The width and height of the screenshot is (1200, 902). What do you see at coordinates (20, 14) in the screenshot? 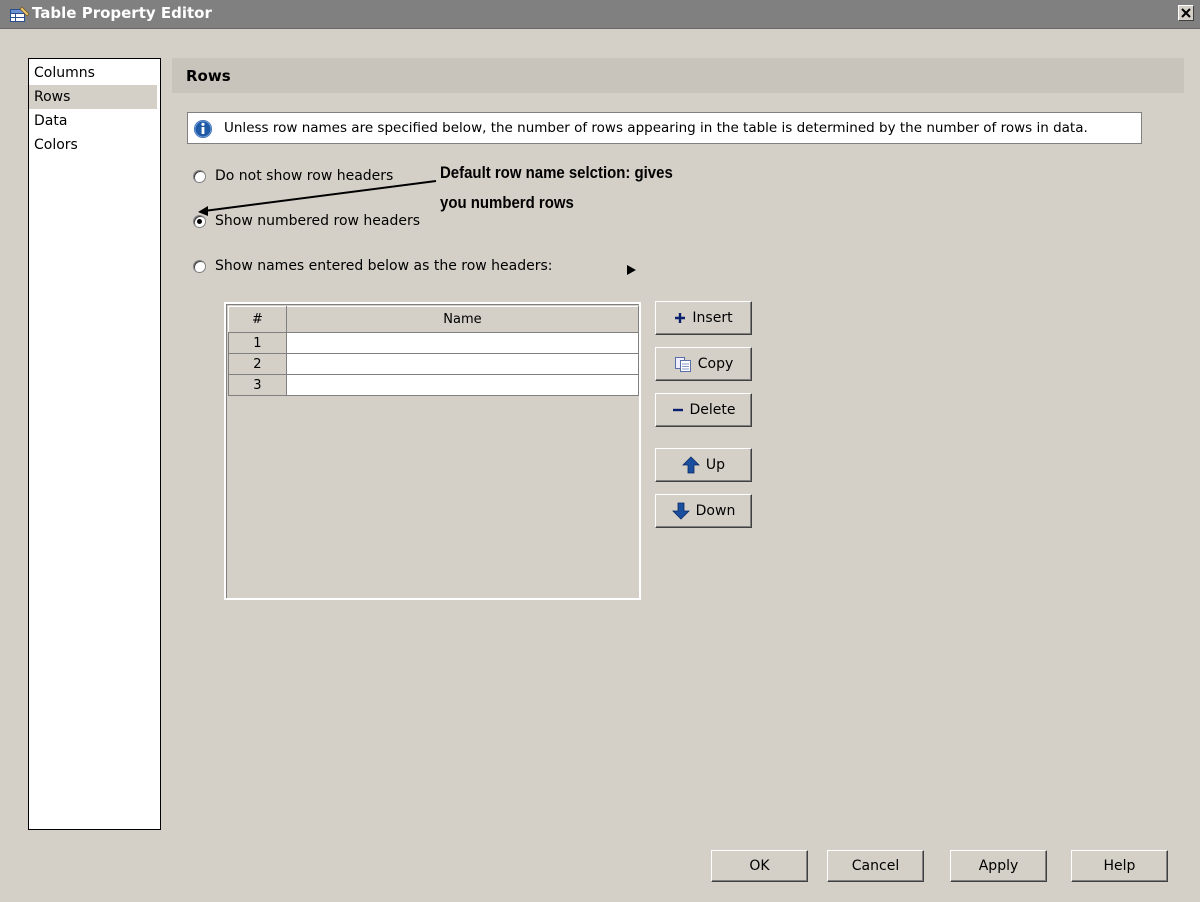
I see `table-editor-icon` at bounding box center [20, 14].